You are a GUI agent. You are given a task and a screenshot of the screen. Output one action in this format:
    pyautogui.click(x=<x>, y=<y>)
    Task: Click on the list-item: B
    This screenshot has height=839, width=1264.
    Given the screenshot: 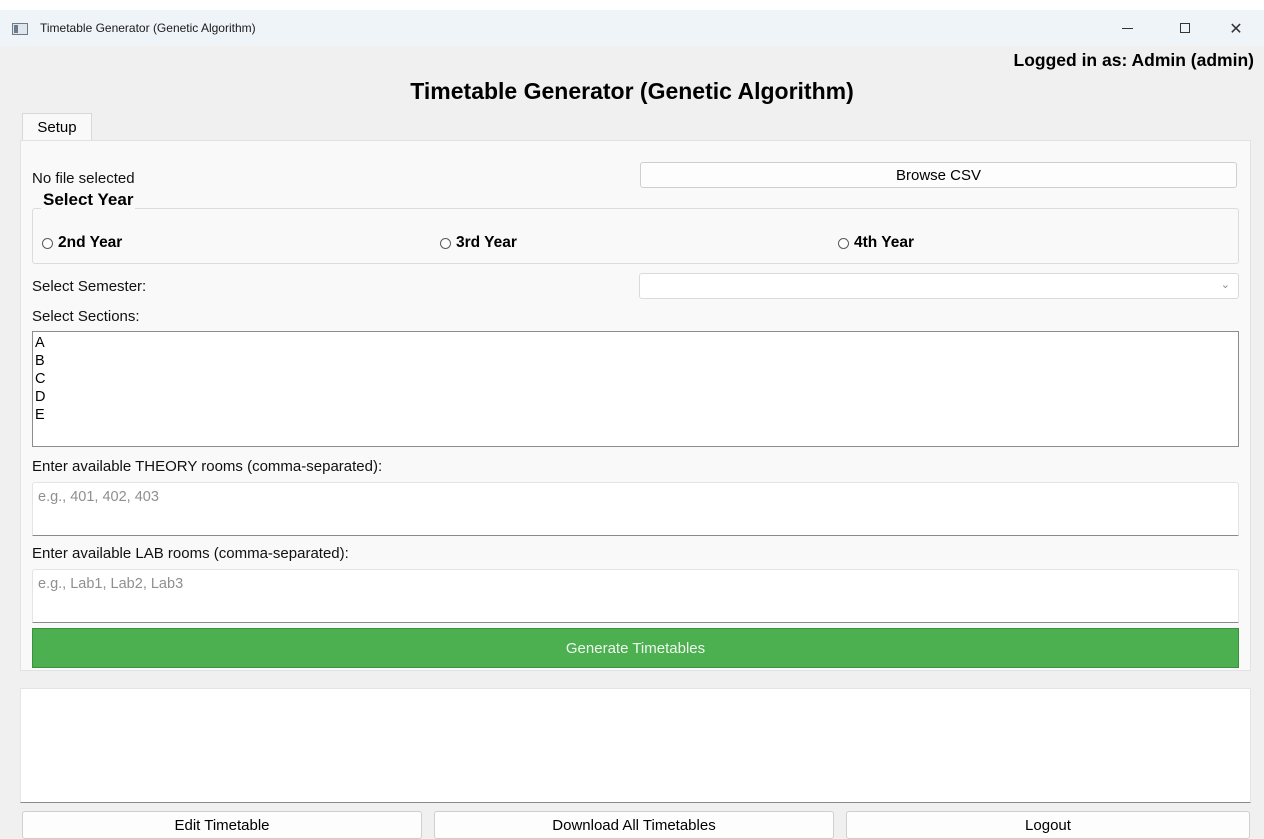 What is the action you would take?
    pyautogui.click(x=635, y=361)
    